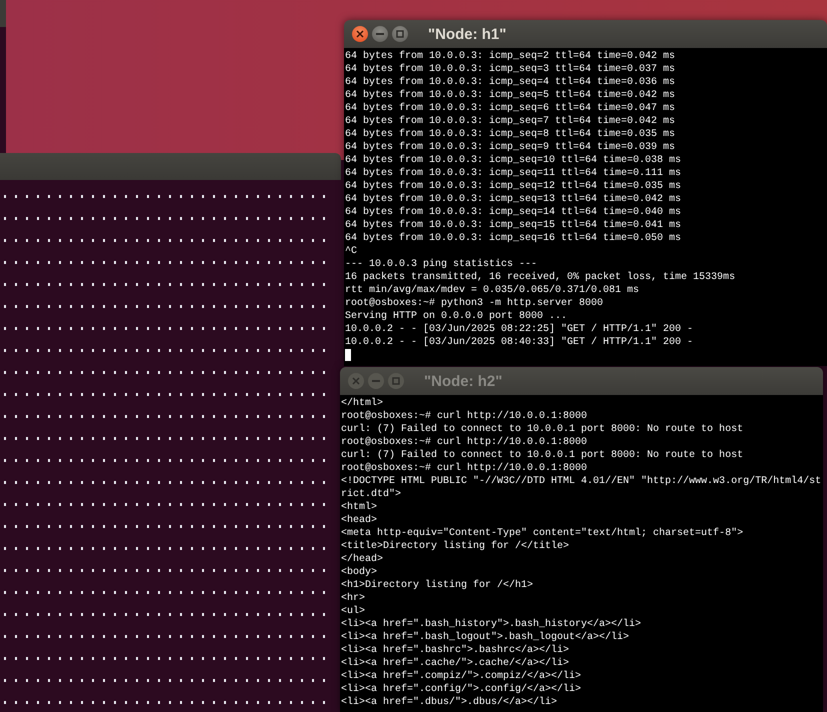 The image size is (827, 712). I want to click on terminal-line: <li><a href=".config/">.config/</a></li>, so click(461, 689).